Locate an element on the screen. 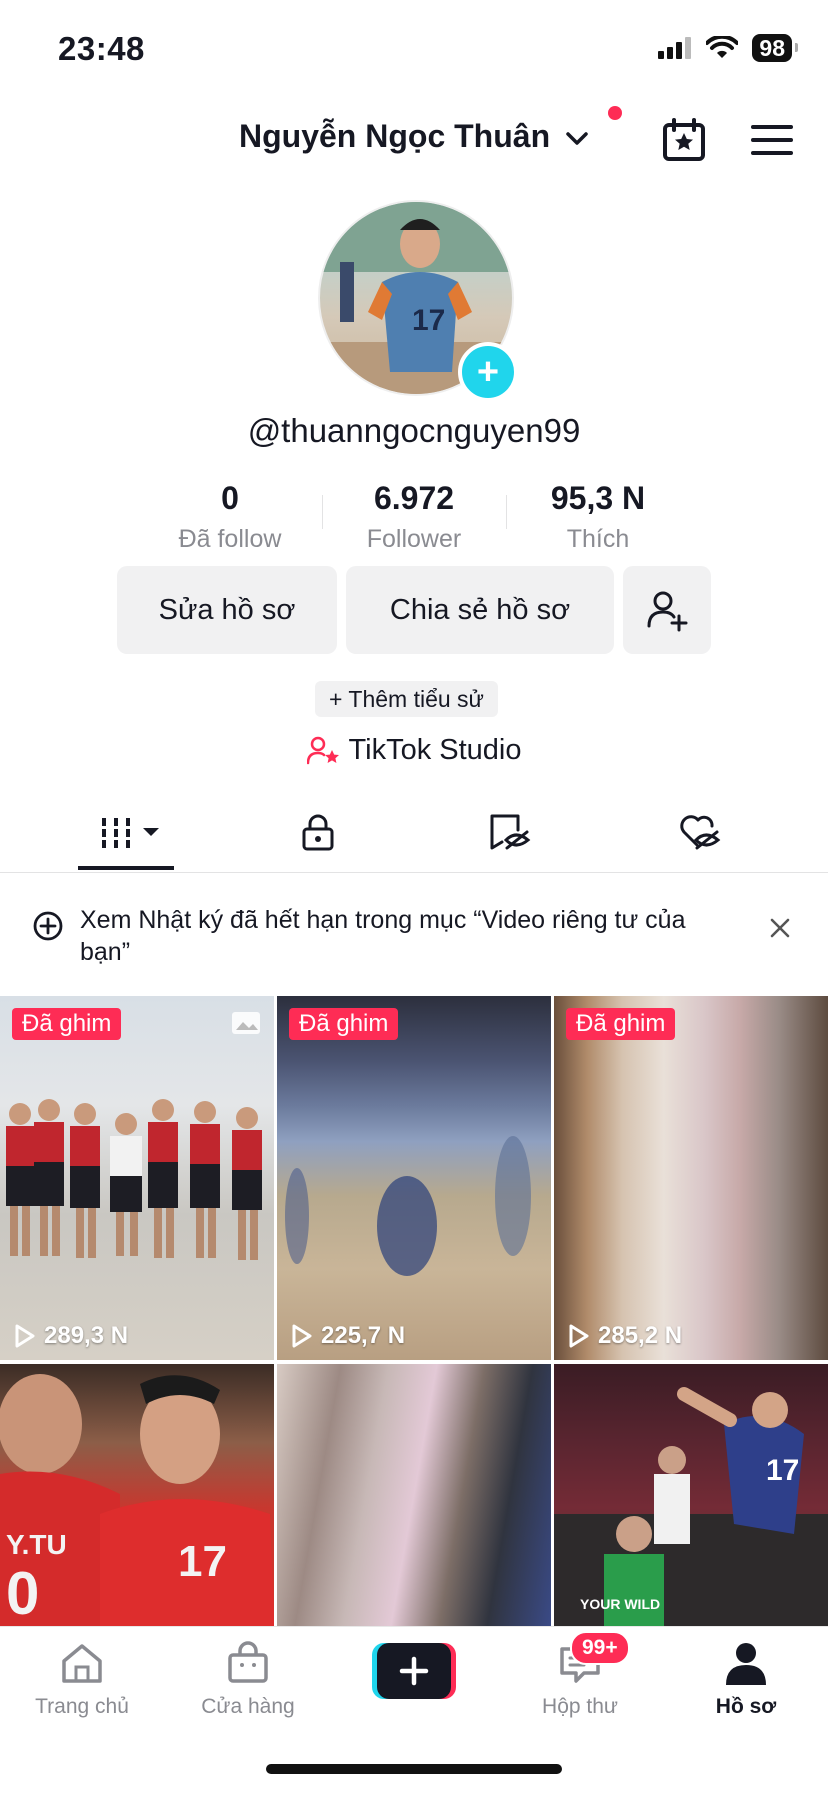 This screenshot has width=828, height=1793. status-time: 23:48 is located at coordinates (101, 48).